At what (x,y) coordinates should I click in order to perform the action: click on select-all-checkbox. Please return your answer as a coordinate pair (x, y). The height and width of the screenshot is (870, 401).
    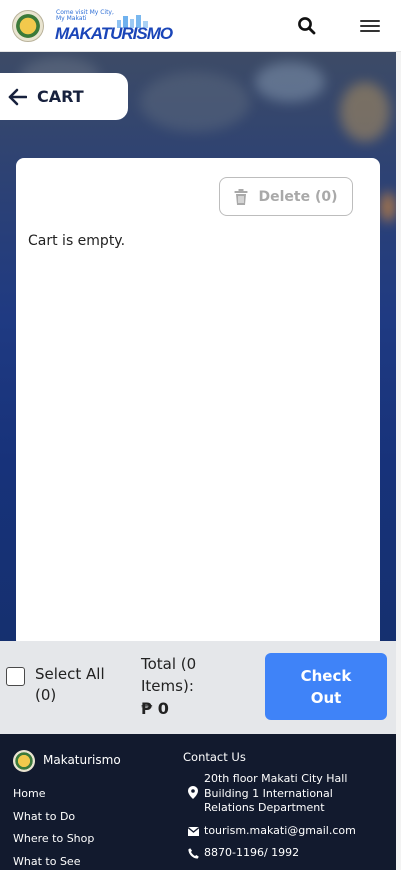
    Looking at the image, I should click on (15, 676).